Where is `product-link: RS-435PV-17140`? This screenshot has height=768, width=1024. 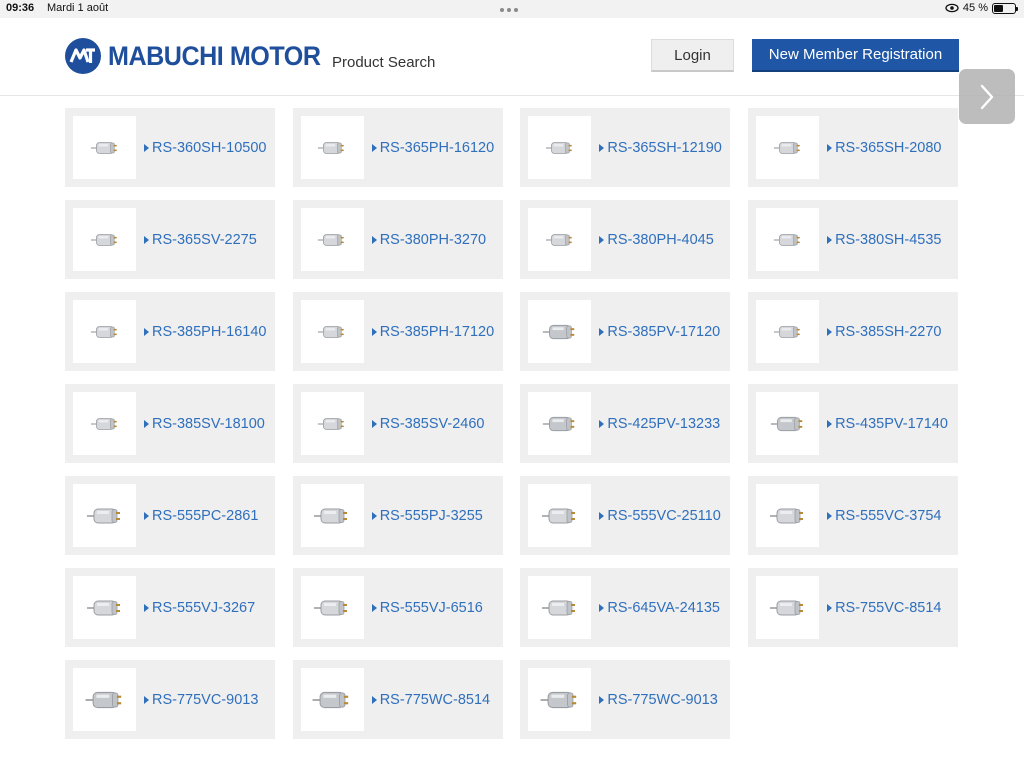 product-link: RS-435PV-17140 is located at coordinates (889, 424).